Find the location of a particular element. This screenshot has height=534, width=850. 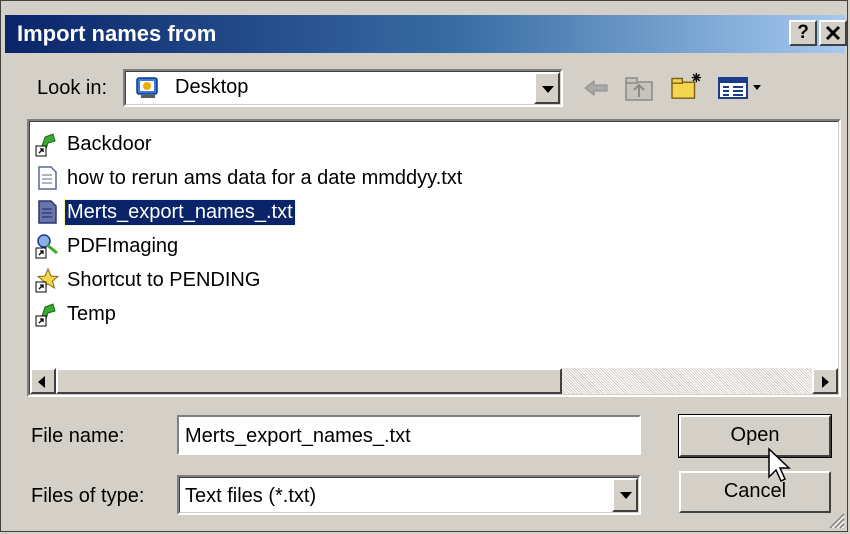

scroll-left-button is located at coordinates (43, 381).